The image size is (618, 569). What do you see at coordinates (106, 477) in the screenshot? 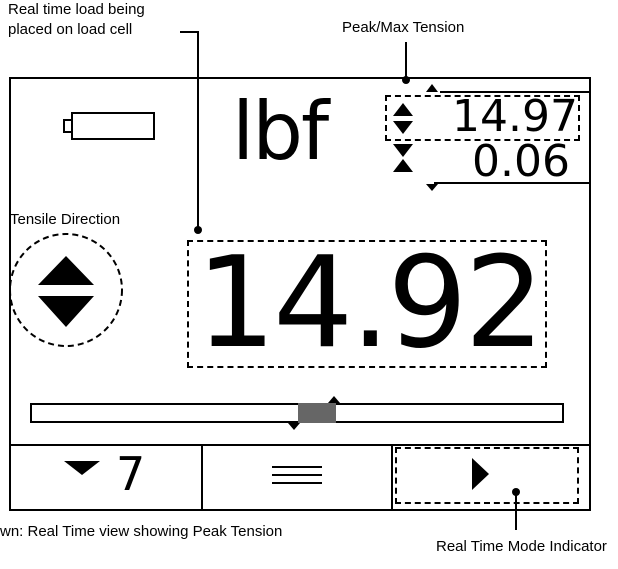
I see `footer-step-button` at bounding box center [106, 477].